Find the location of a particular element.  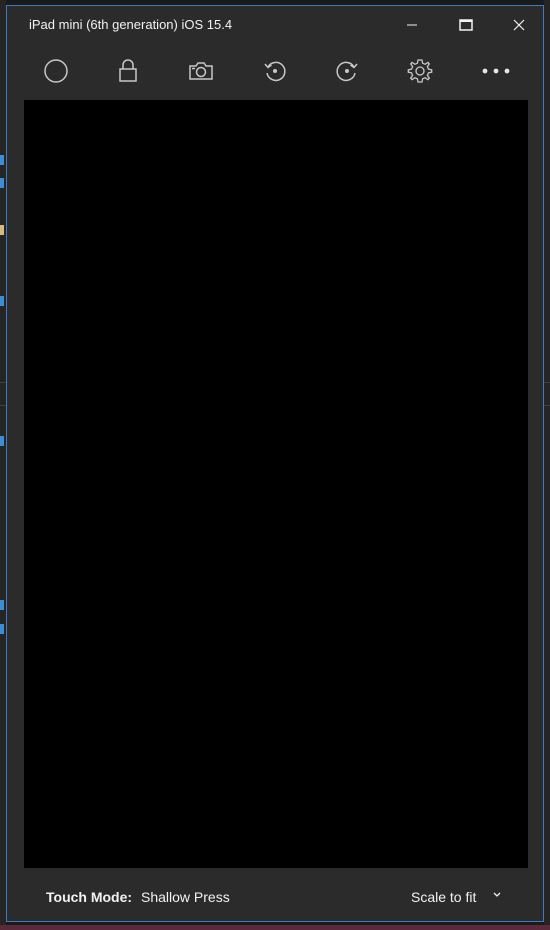

scale-dropdown: Scale to fit is located at coordinates (460, 896).